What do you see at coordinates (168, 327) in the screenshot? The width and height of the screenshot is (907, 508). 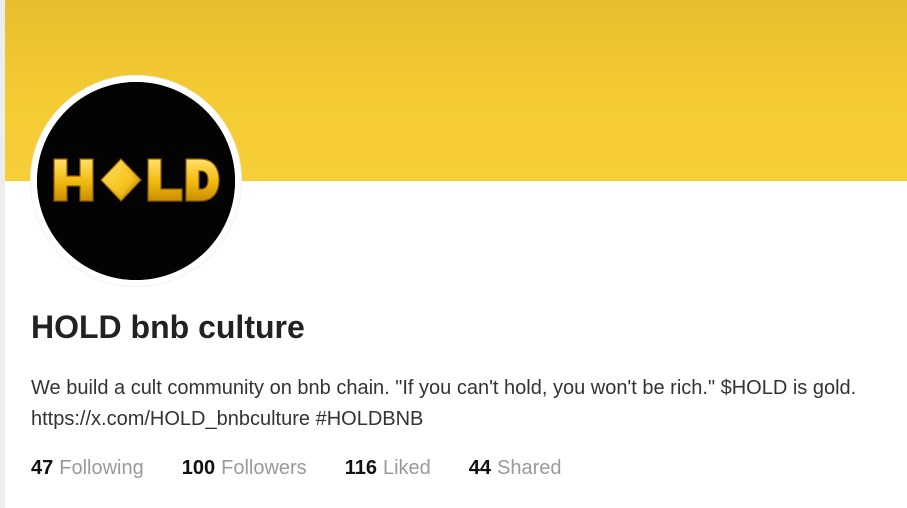 I see `profile-name: HOLD bnb culture` at bounding box center [168, 327].